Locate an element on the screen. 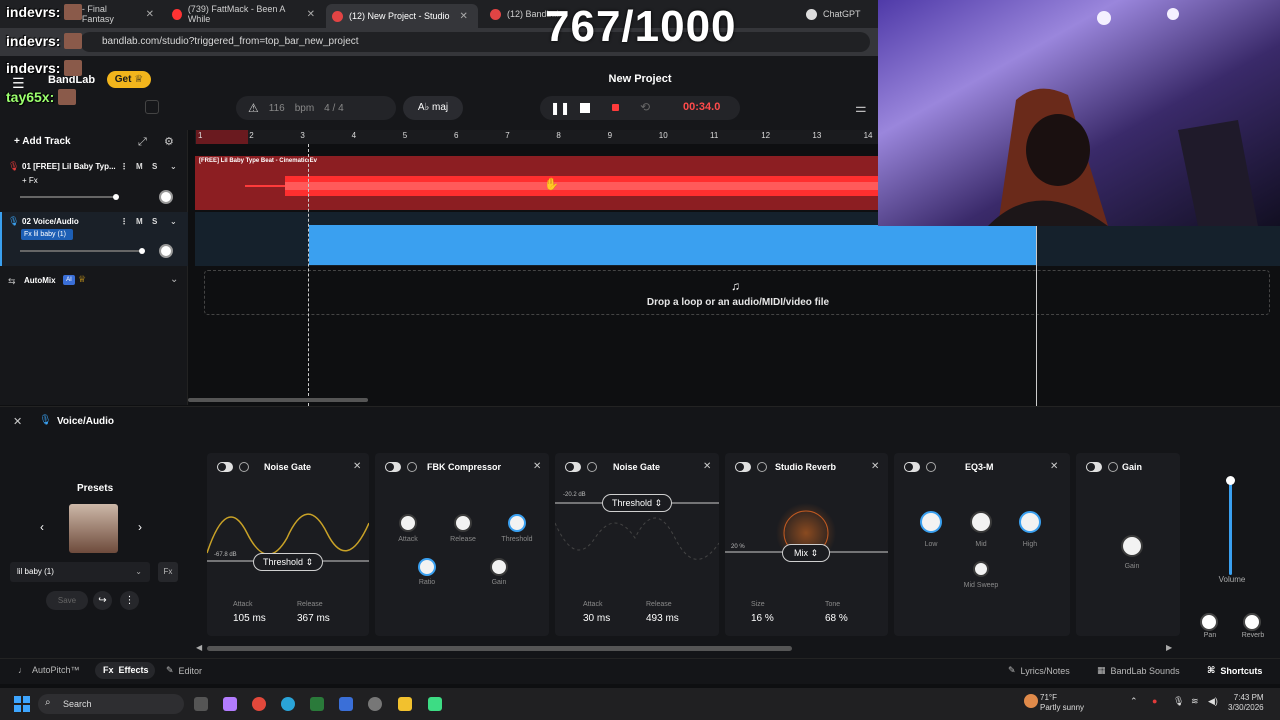 The width and height of the screenshot is (1280, 720). add-fx-button: + Fx is located at coordinates (30, 180).